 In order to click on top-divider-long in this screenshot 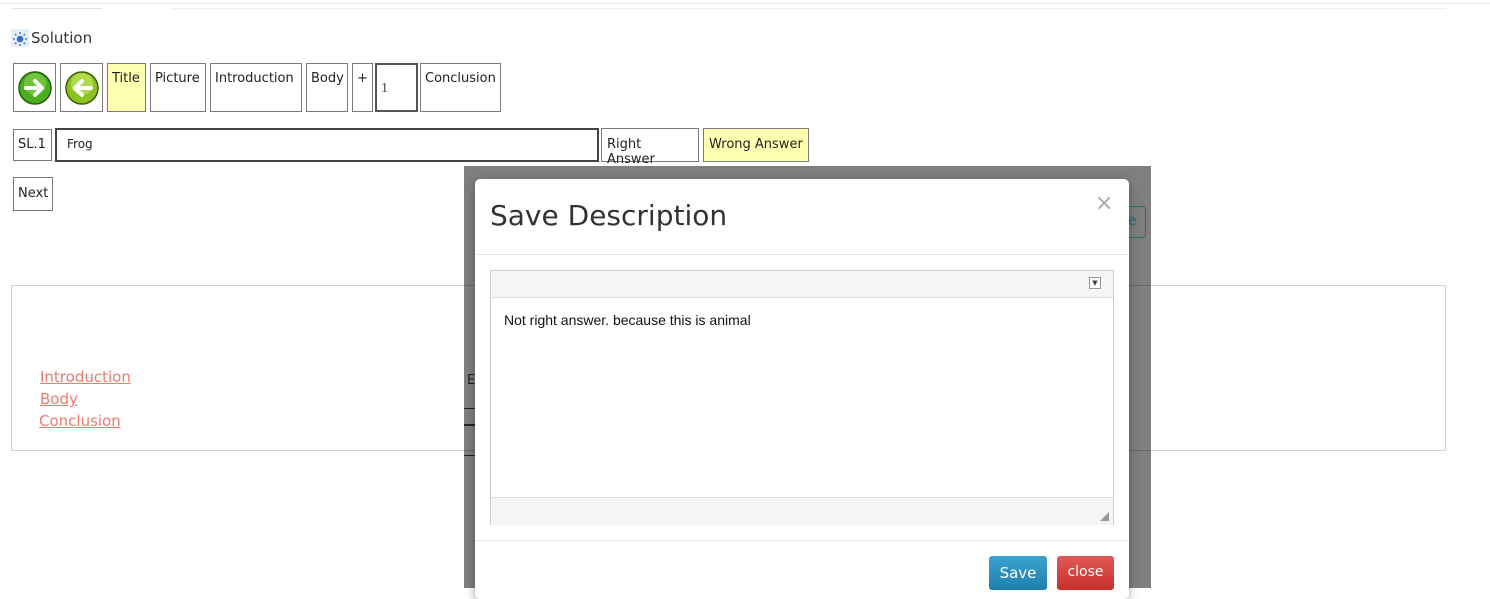, I will do `click(809, 8)`.